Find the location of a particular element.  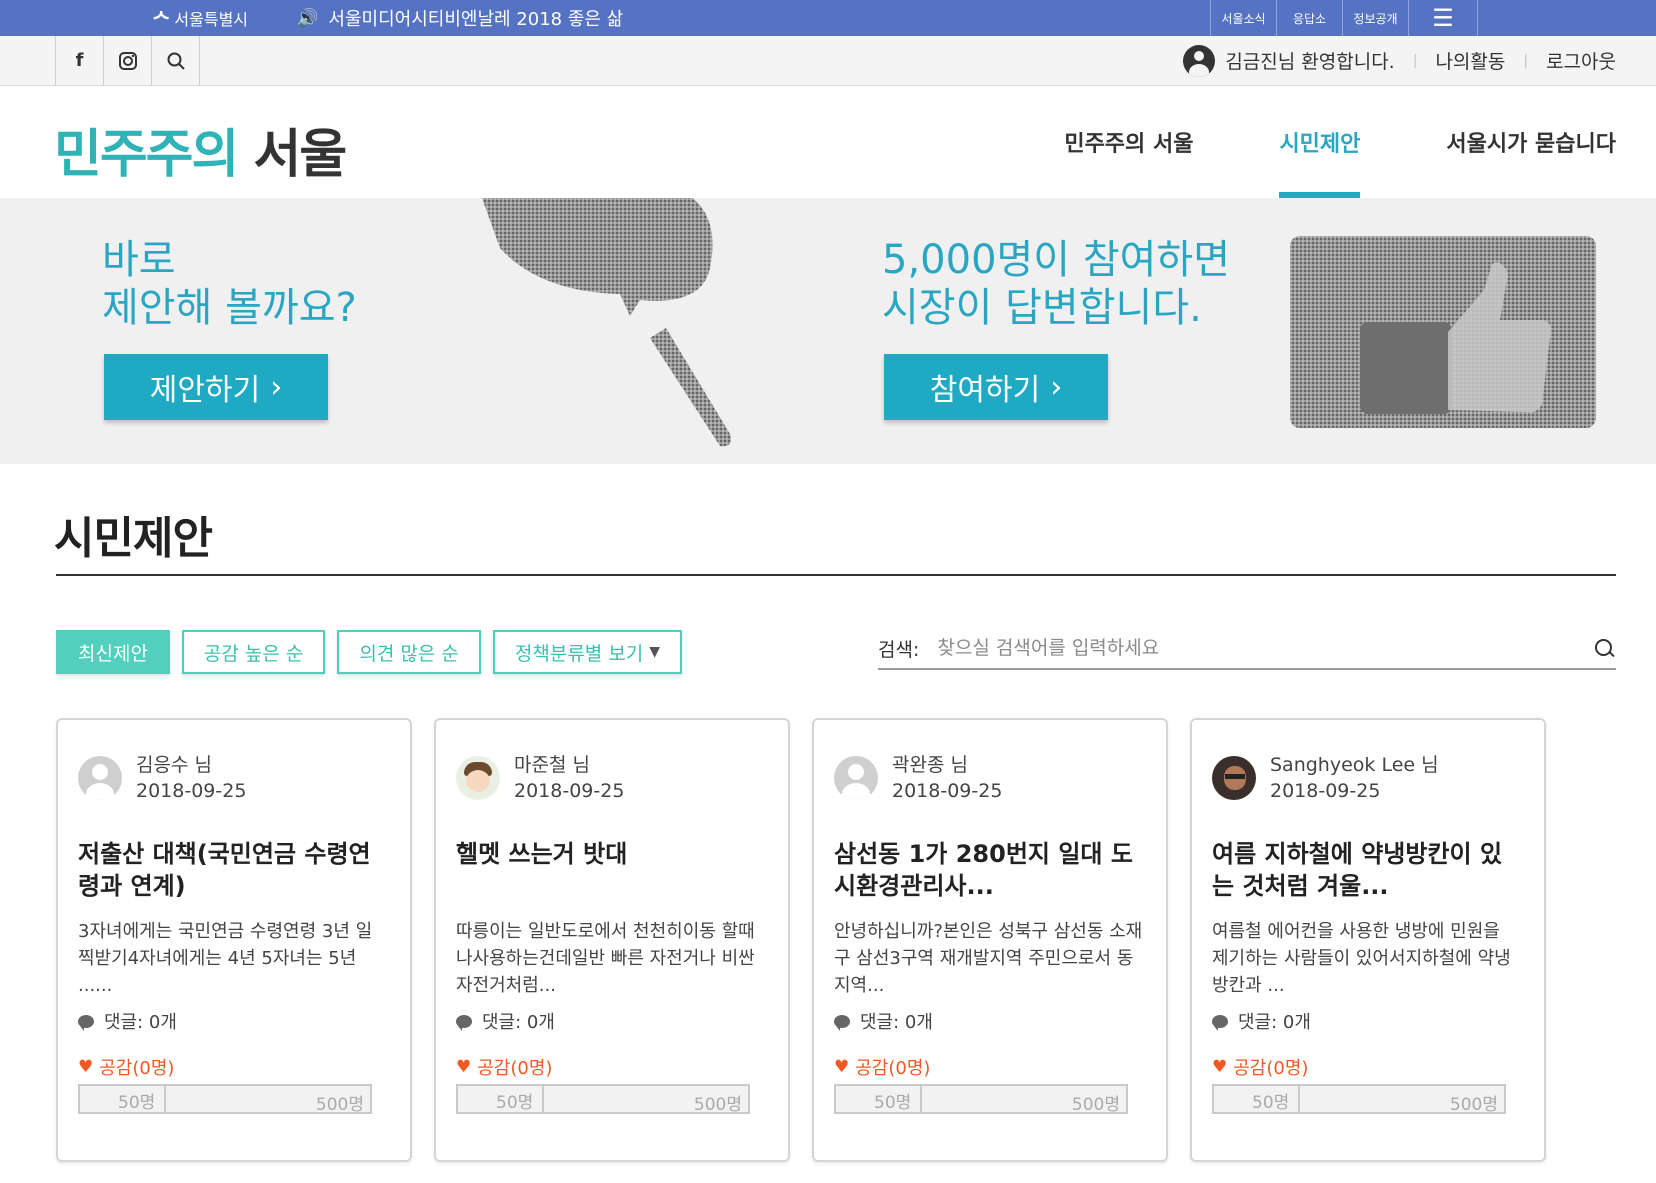

card-author: 김응수 님 2018-09-25 is located at coordinates (162, 778).